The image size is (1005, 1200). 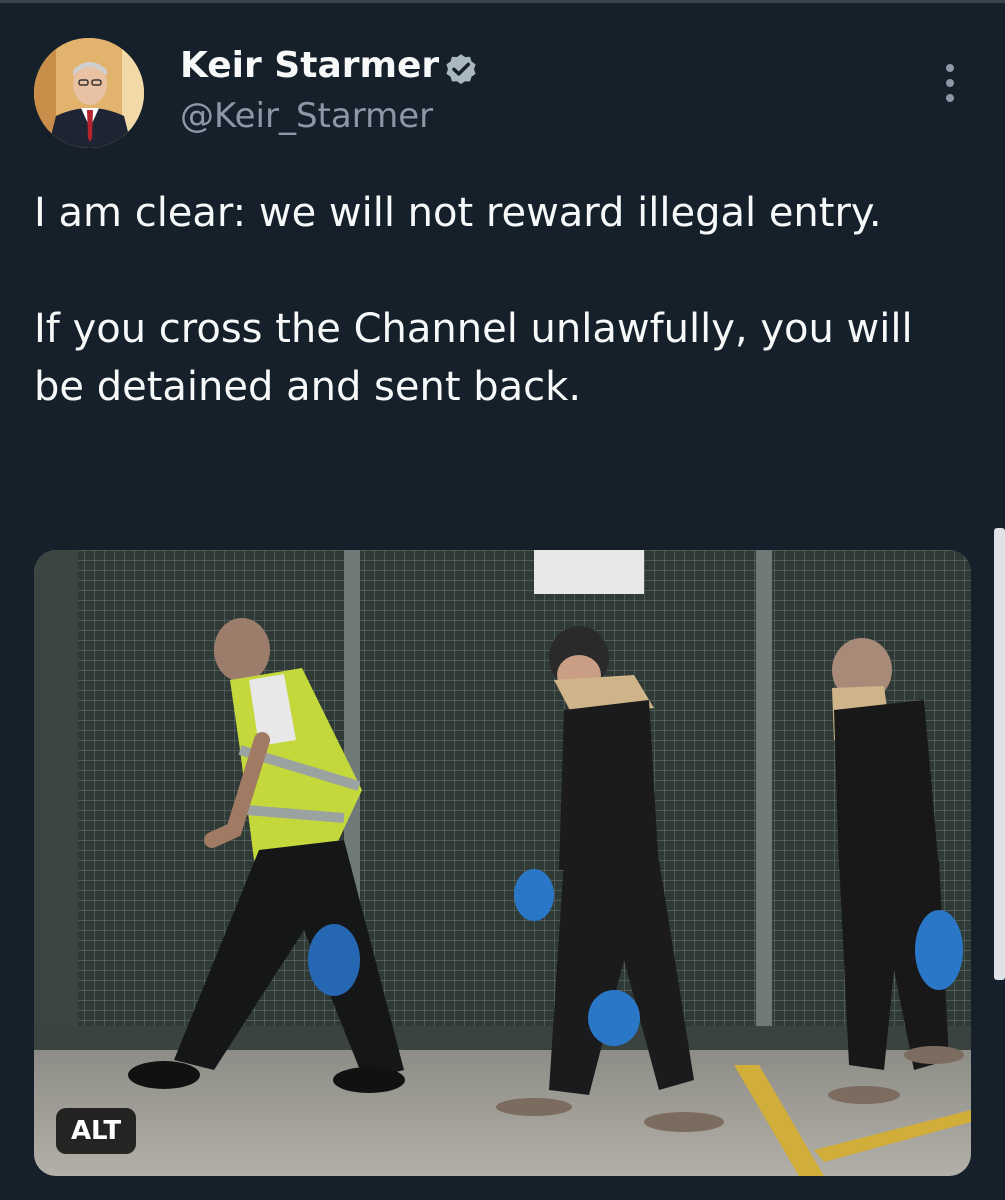 I want to click on alt-text-badge: ALT, so click(x=96, y=1131).